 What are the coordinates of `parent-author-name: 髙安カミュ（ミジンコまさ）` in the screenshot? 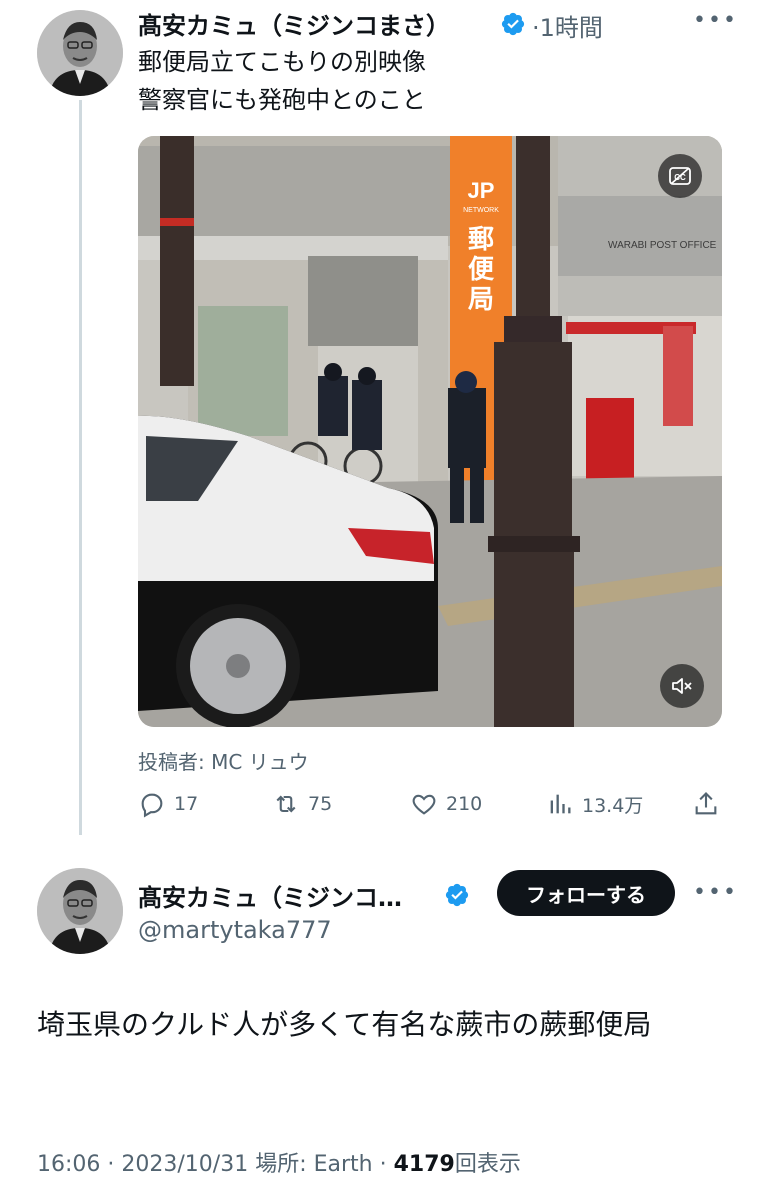 It's located at (294, 23).